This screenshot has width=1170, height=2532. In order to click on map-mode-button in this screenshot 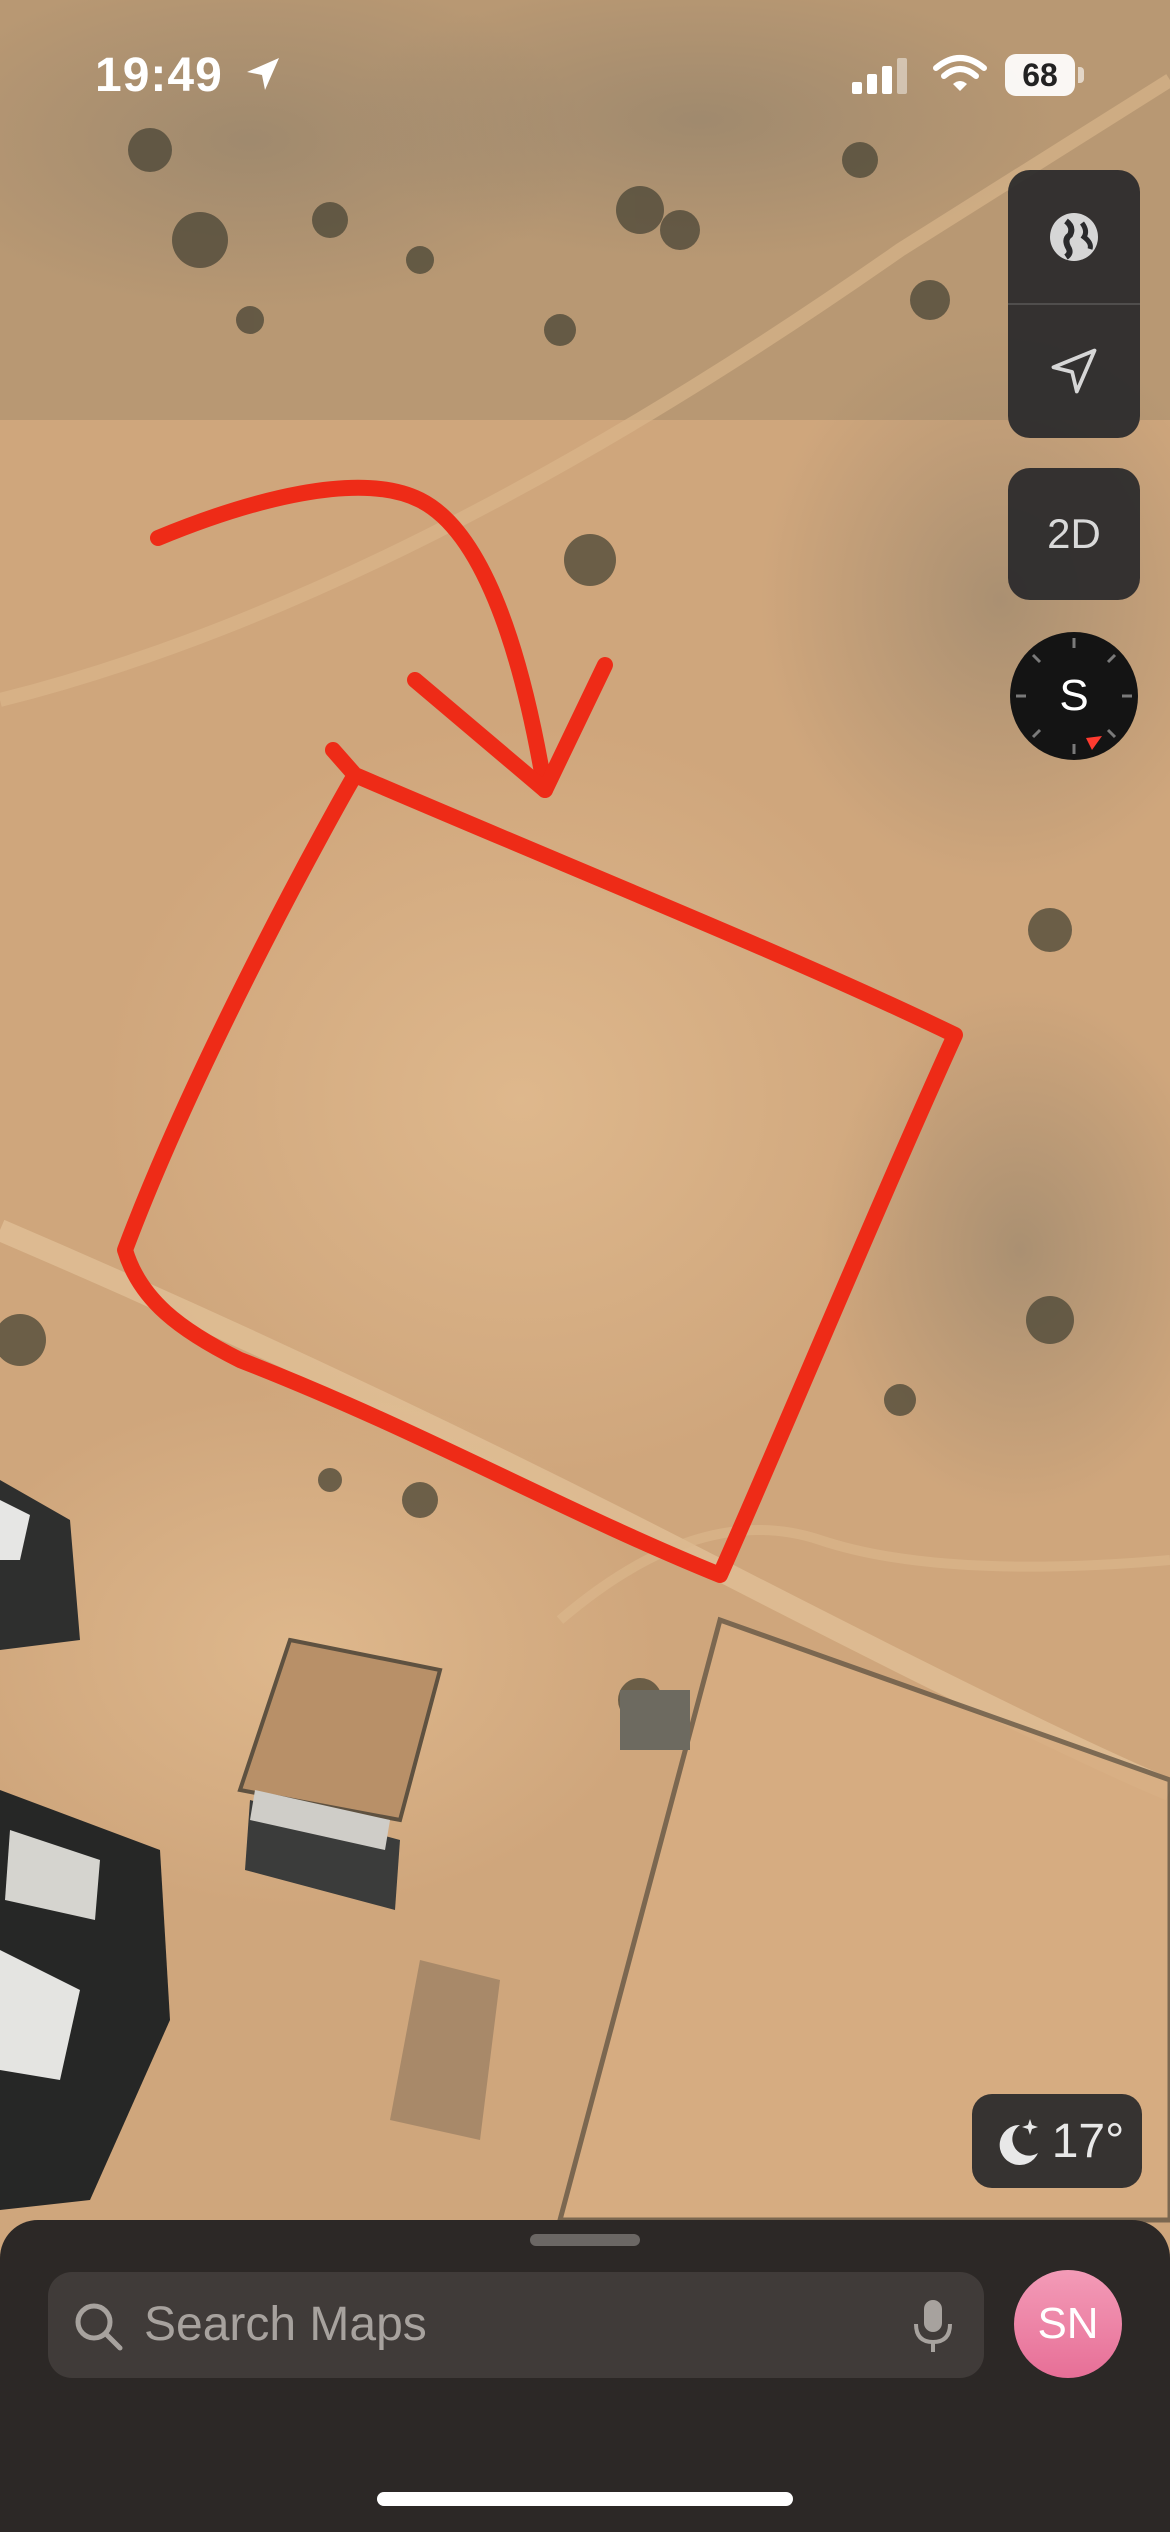, I will do `click(1074, 237)`.